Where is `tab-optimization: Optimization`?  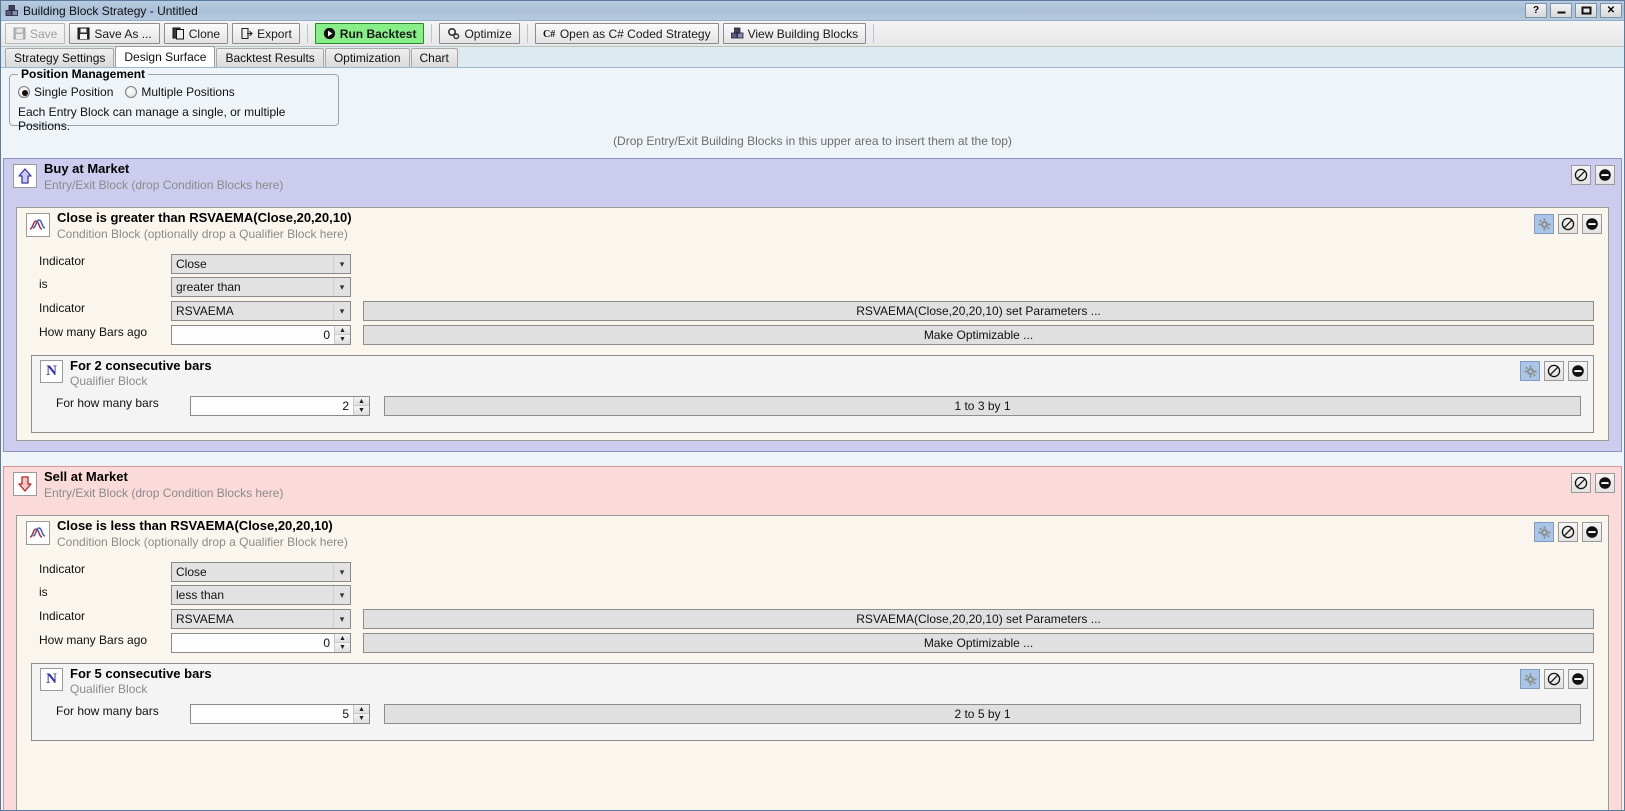 tab-optimization: Optimization is located at coordinates (367, 57).